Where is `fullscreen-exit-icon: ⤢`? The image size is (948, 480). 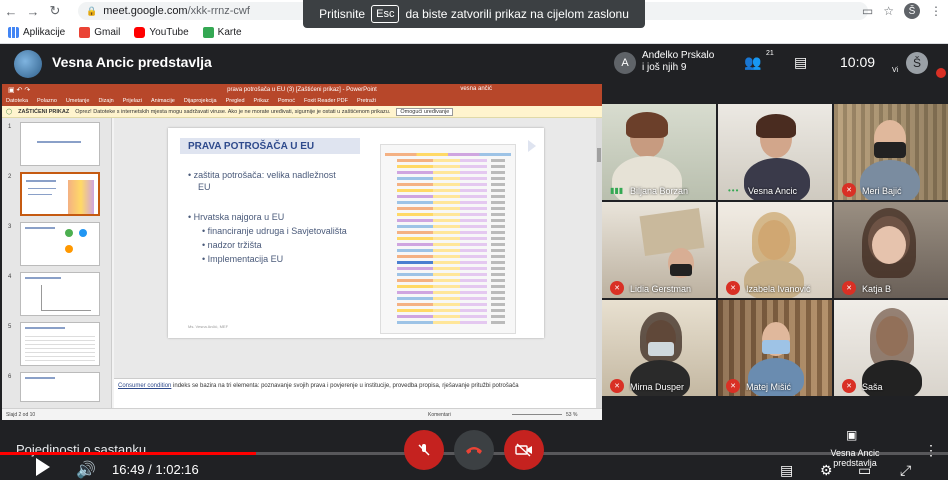
fullscreen-exit-icon: ⤢ is located at coordinates (905, 470).